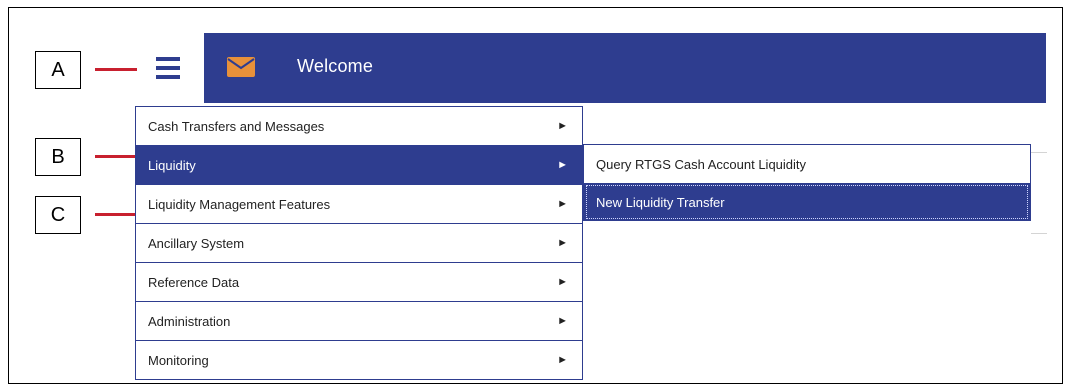 This screenshot has width=1071, height=388. What do you see at coordinates (239, 204) in the screenshot?
I see `menu-item-label: Liquidity Management Features` at bounding box center [239, 204].